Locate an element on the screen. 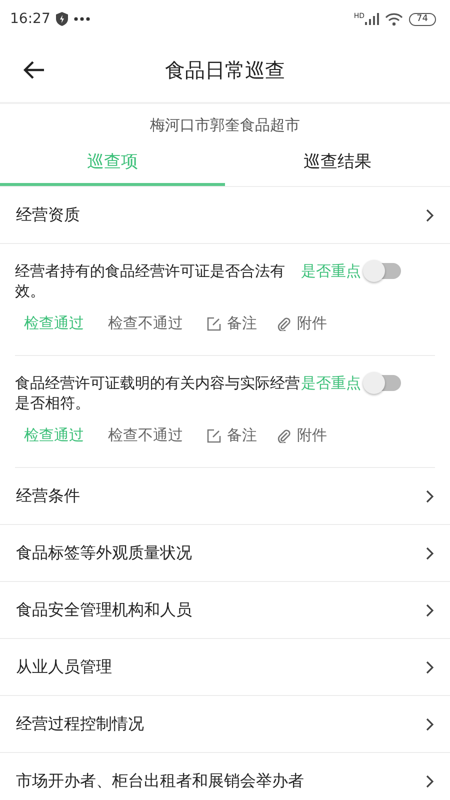  section-row: 市场开办者、柜台出租者和展销会举办者 is located at coordinates (225, 776).